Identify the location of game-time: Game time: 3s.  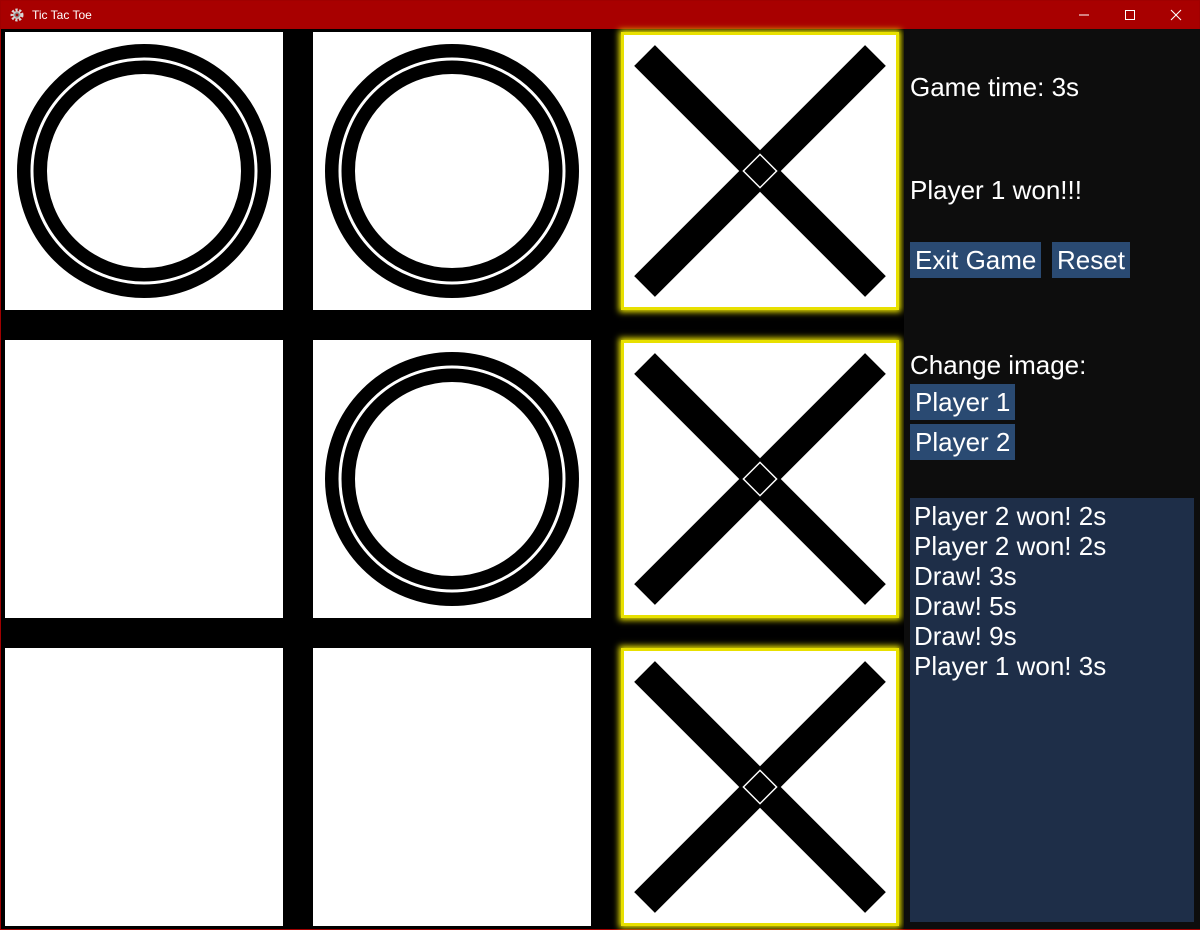
(995, 87).